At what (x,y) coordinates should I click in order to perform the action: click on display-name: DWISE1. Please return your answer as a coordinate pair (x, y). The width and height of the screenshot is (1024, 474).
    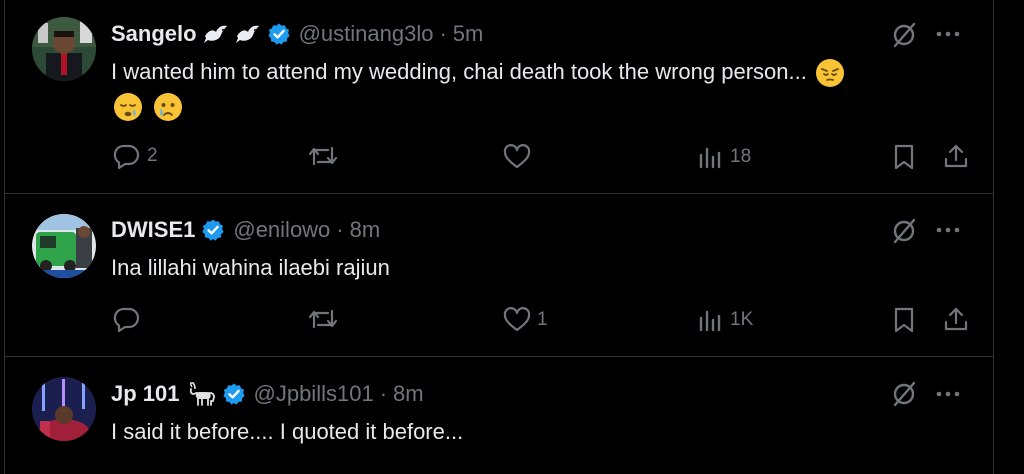
    Looking at the image, I should click on (153, 230).